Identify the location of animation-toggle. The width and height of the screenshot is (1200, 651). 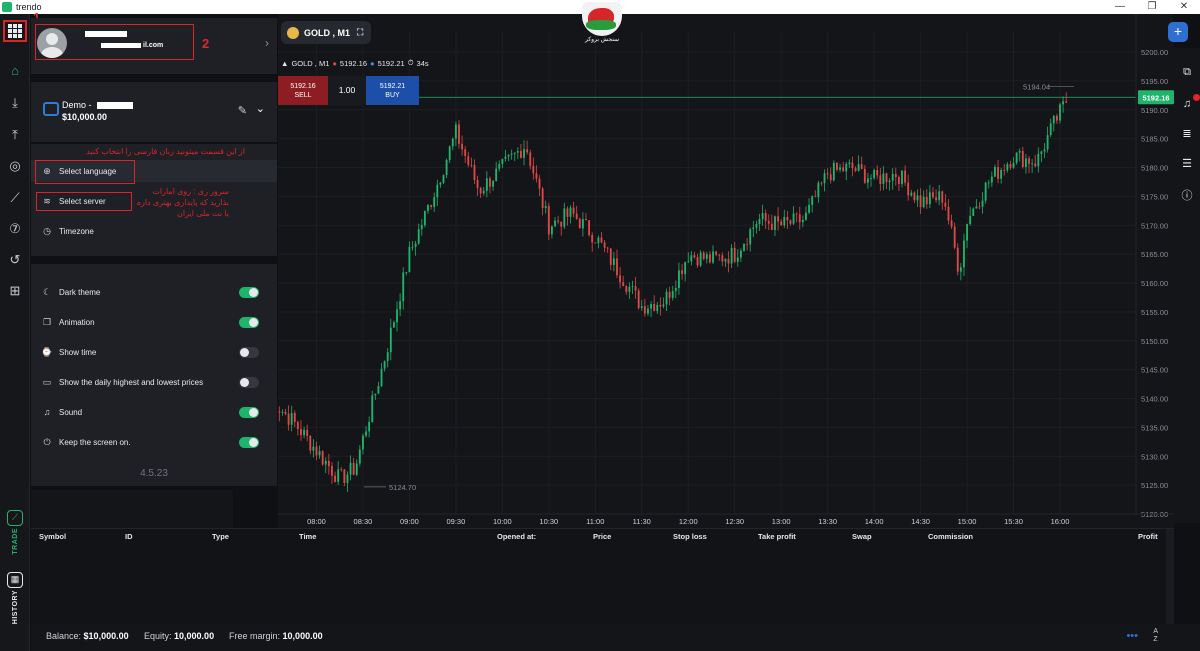
(249, 322).